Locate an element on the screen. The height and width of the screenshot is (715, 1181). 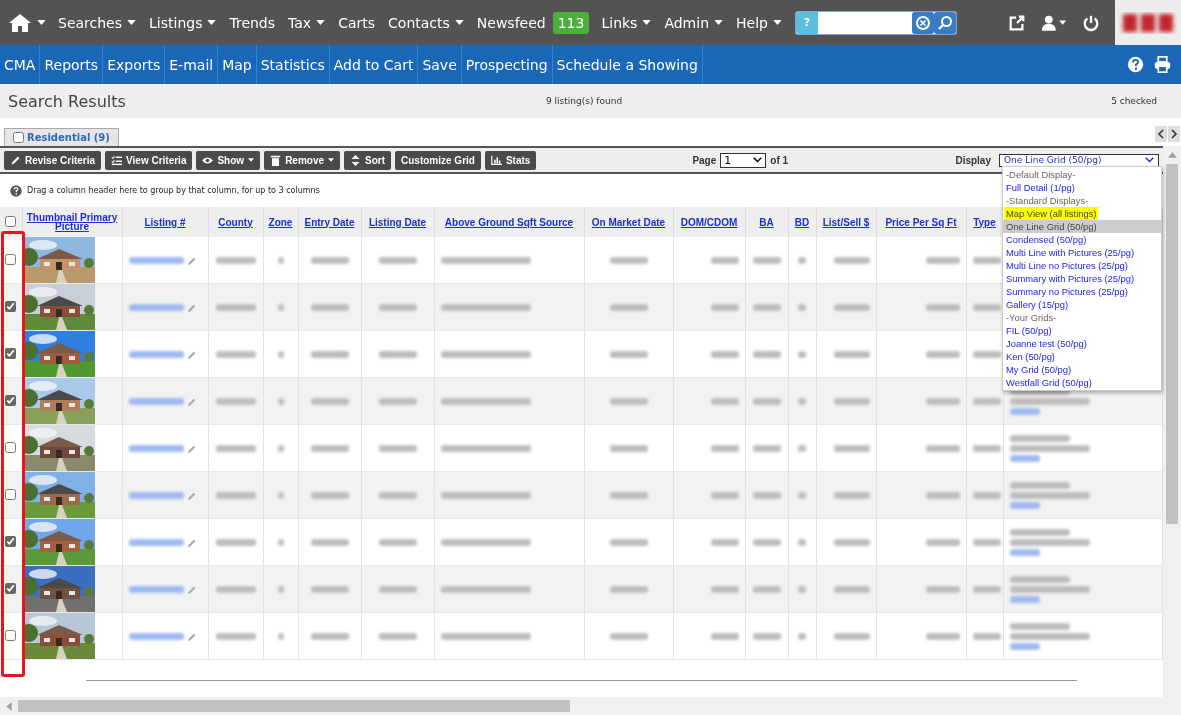
eye-icon is located at coordinates (208, 160).